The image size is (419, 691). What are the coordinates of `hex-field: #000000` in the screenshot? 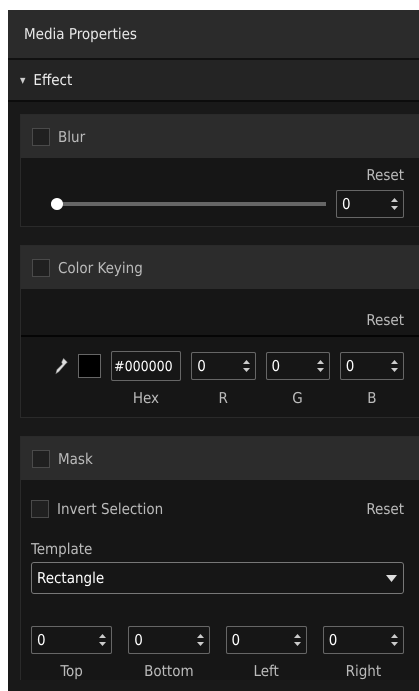 It's located at (146, 366).